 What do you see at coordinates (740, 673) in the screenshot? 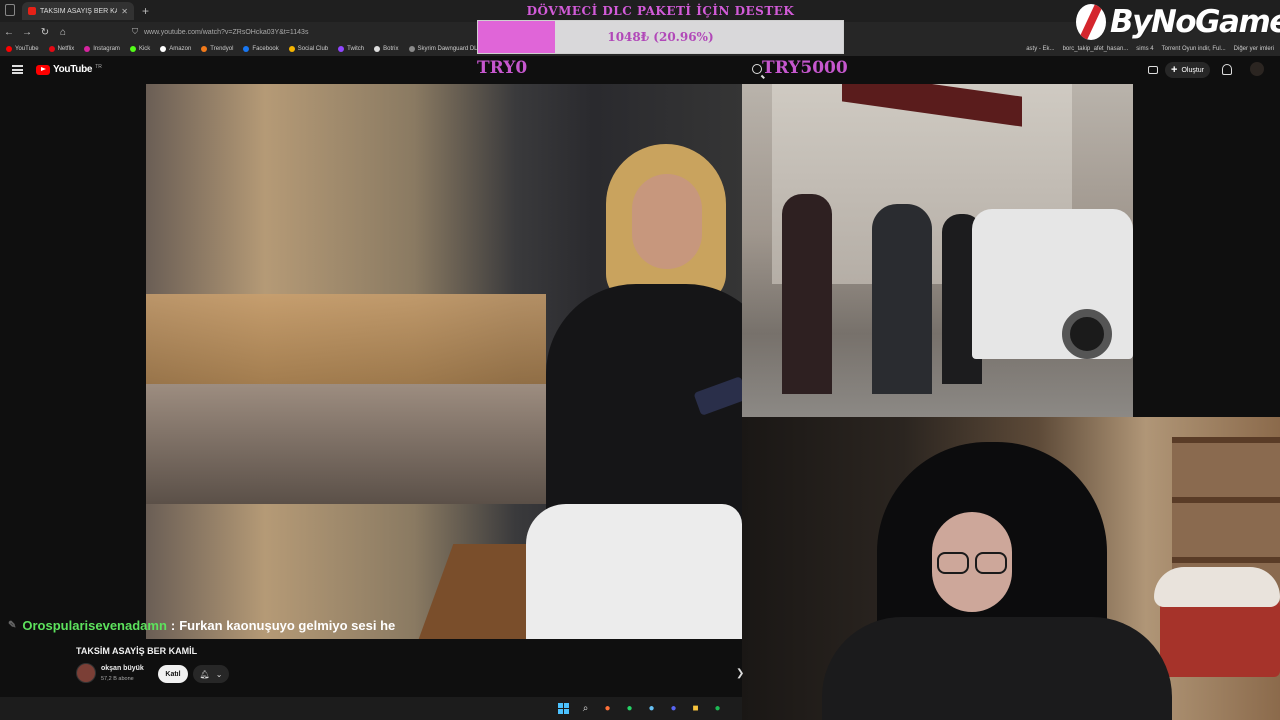
I see `expand-arrow-icon: ❯` at bounding box center [740, 673].